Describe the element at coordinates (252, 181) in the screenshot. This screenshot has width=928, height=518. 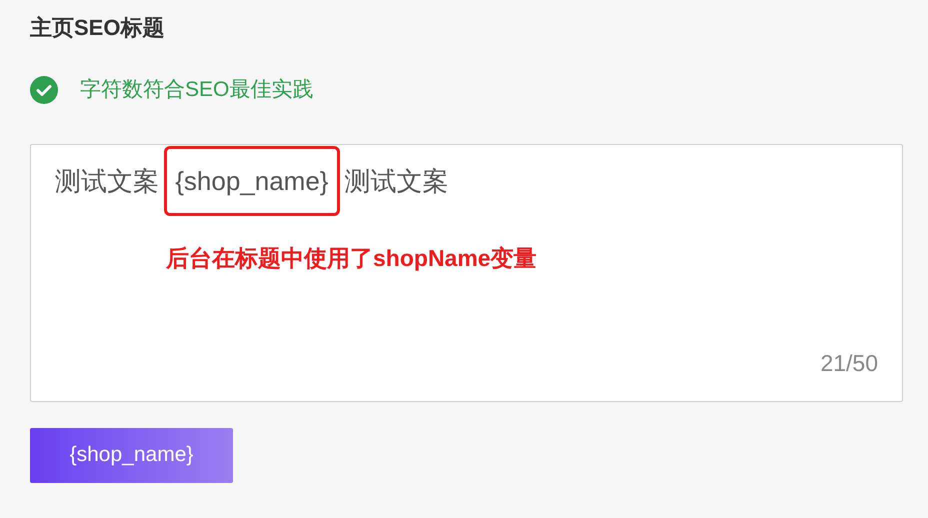
I see `title-text: 测试文案 {shop_name} 测试文案` at that location.